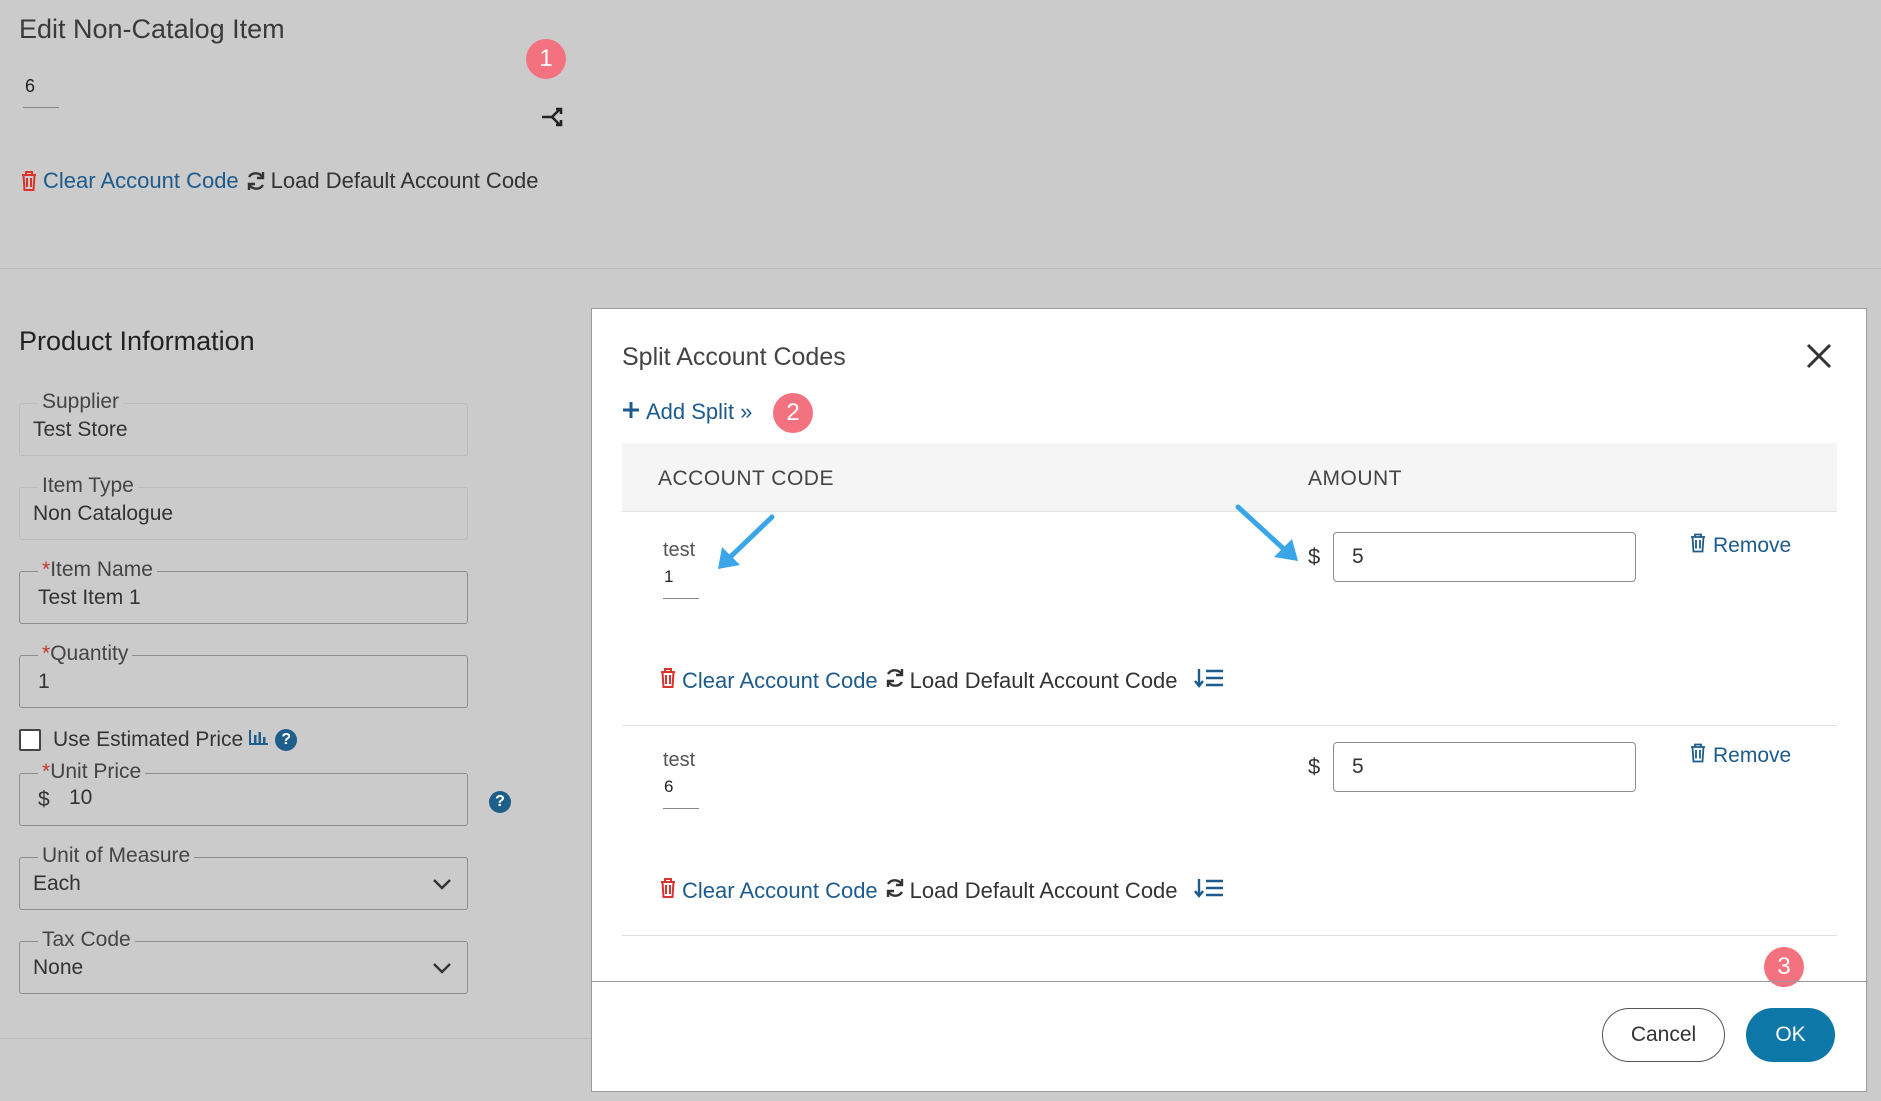 The image size is (1881, 1101). I want to click on split-account-code: 1, so click(668, 577).